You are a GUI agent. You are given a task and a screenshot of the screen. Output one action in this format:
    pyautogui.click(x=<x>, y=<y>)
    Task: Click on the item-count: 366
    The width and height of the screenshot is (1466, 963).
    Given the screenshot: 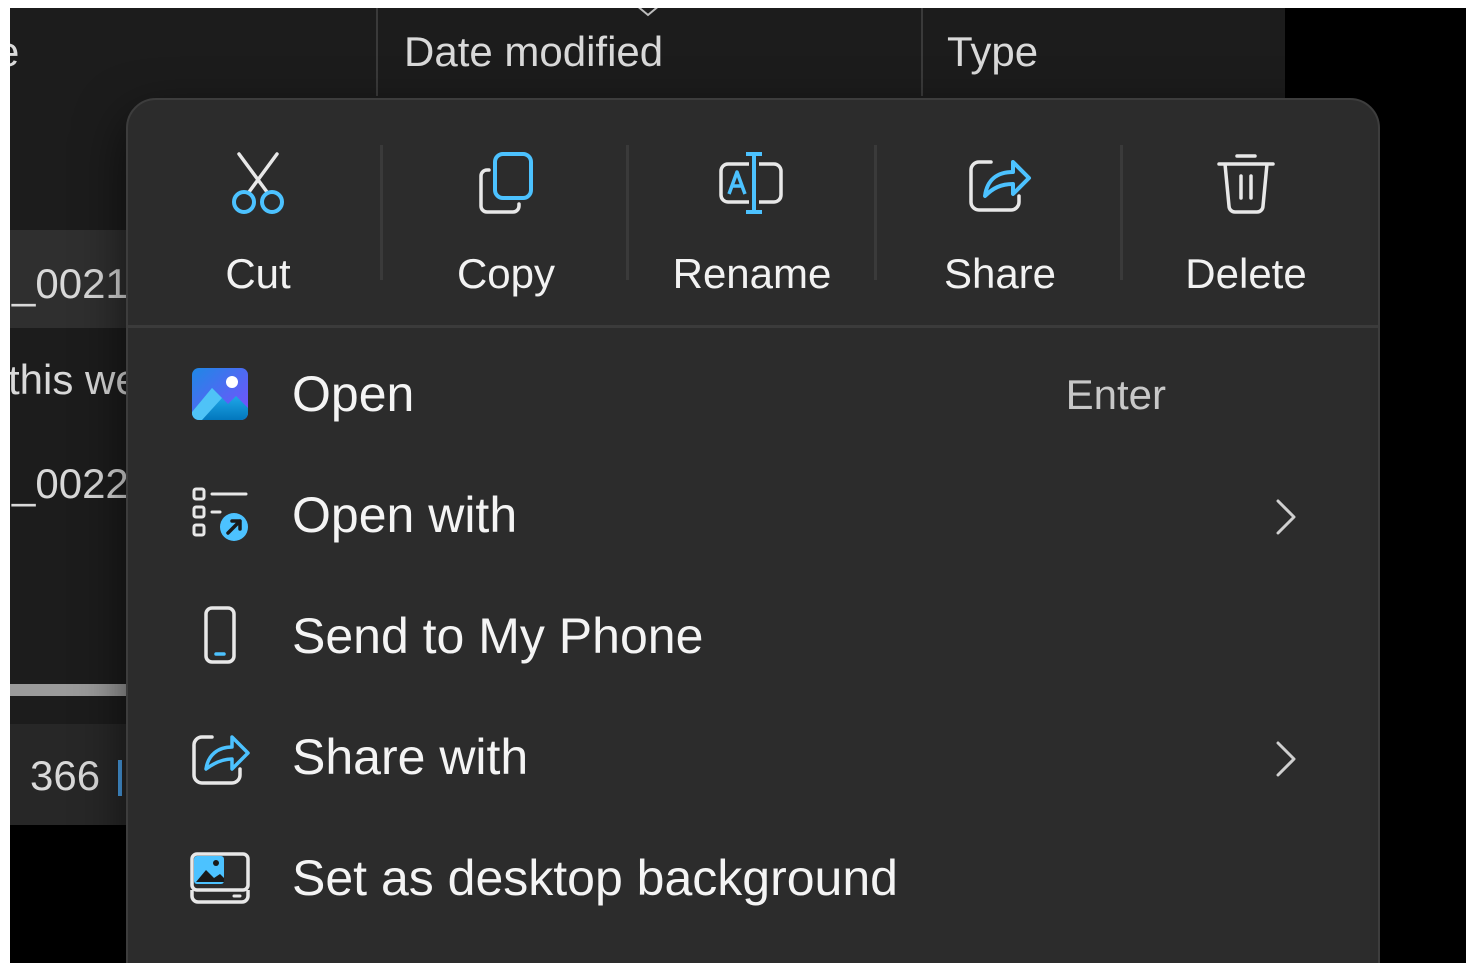 What is the action you would take?
    pyautogui.click(x=65, y=775)
    